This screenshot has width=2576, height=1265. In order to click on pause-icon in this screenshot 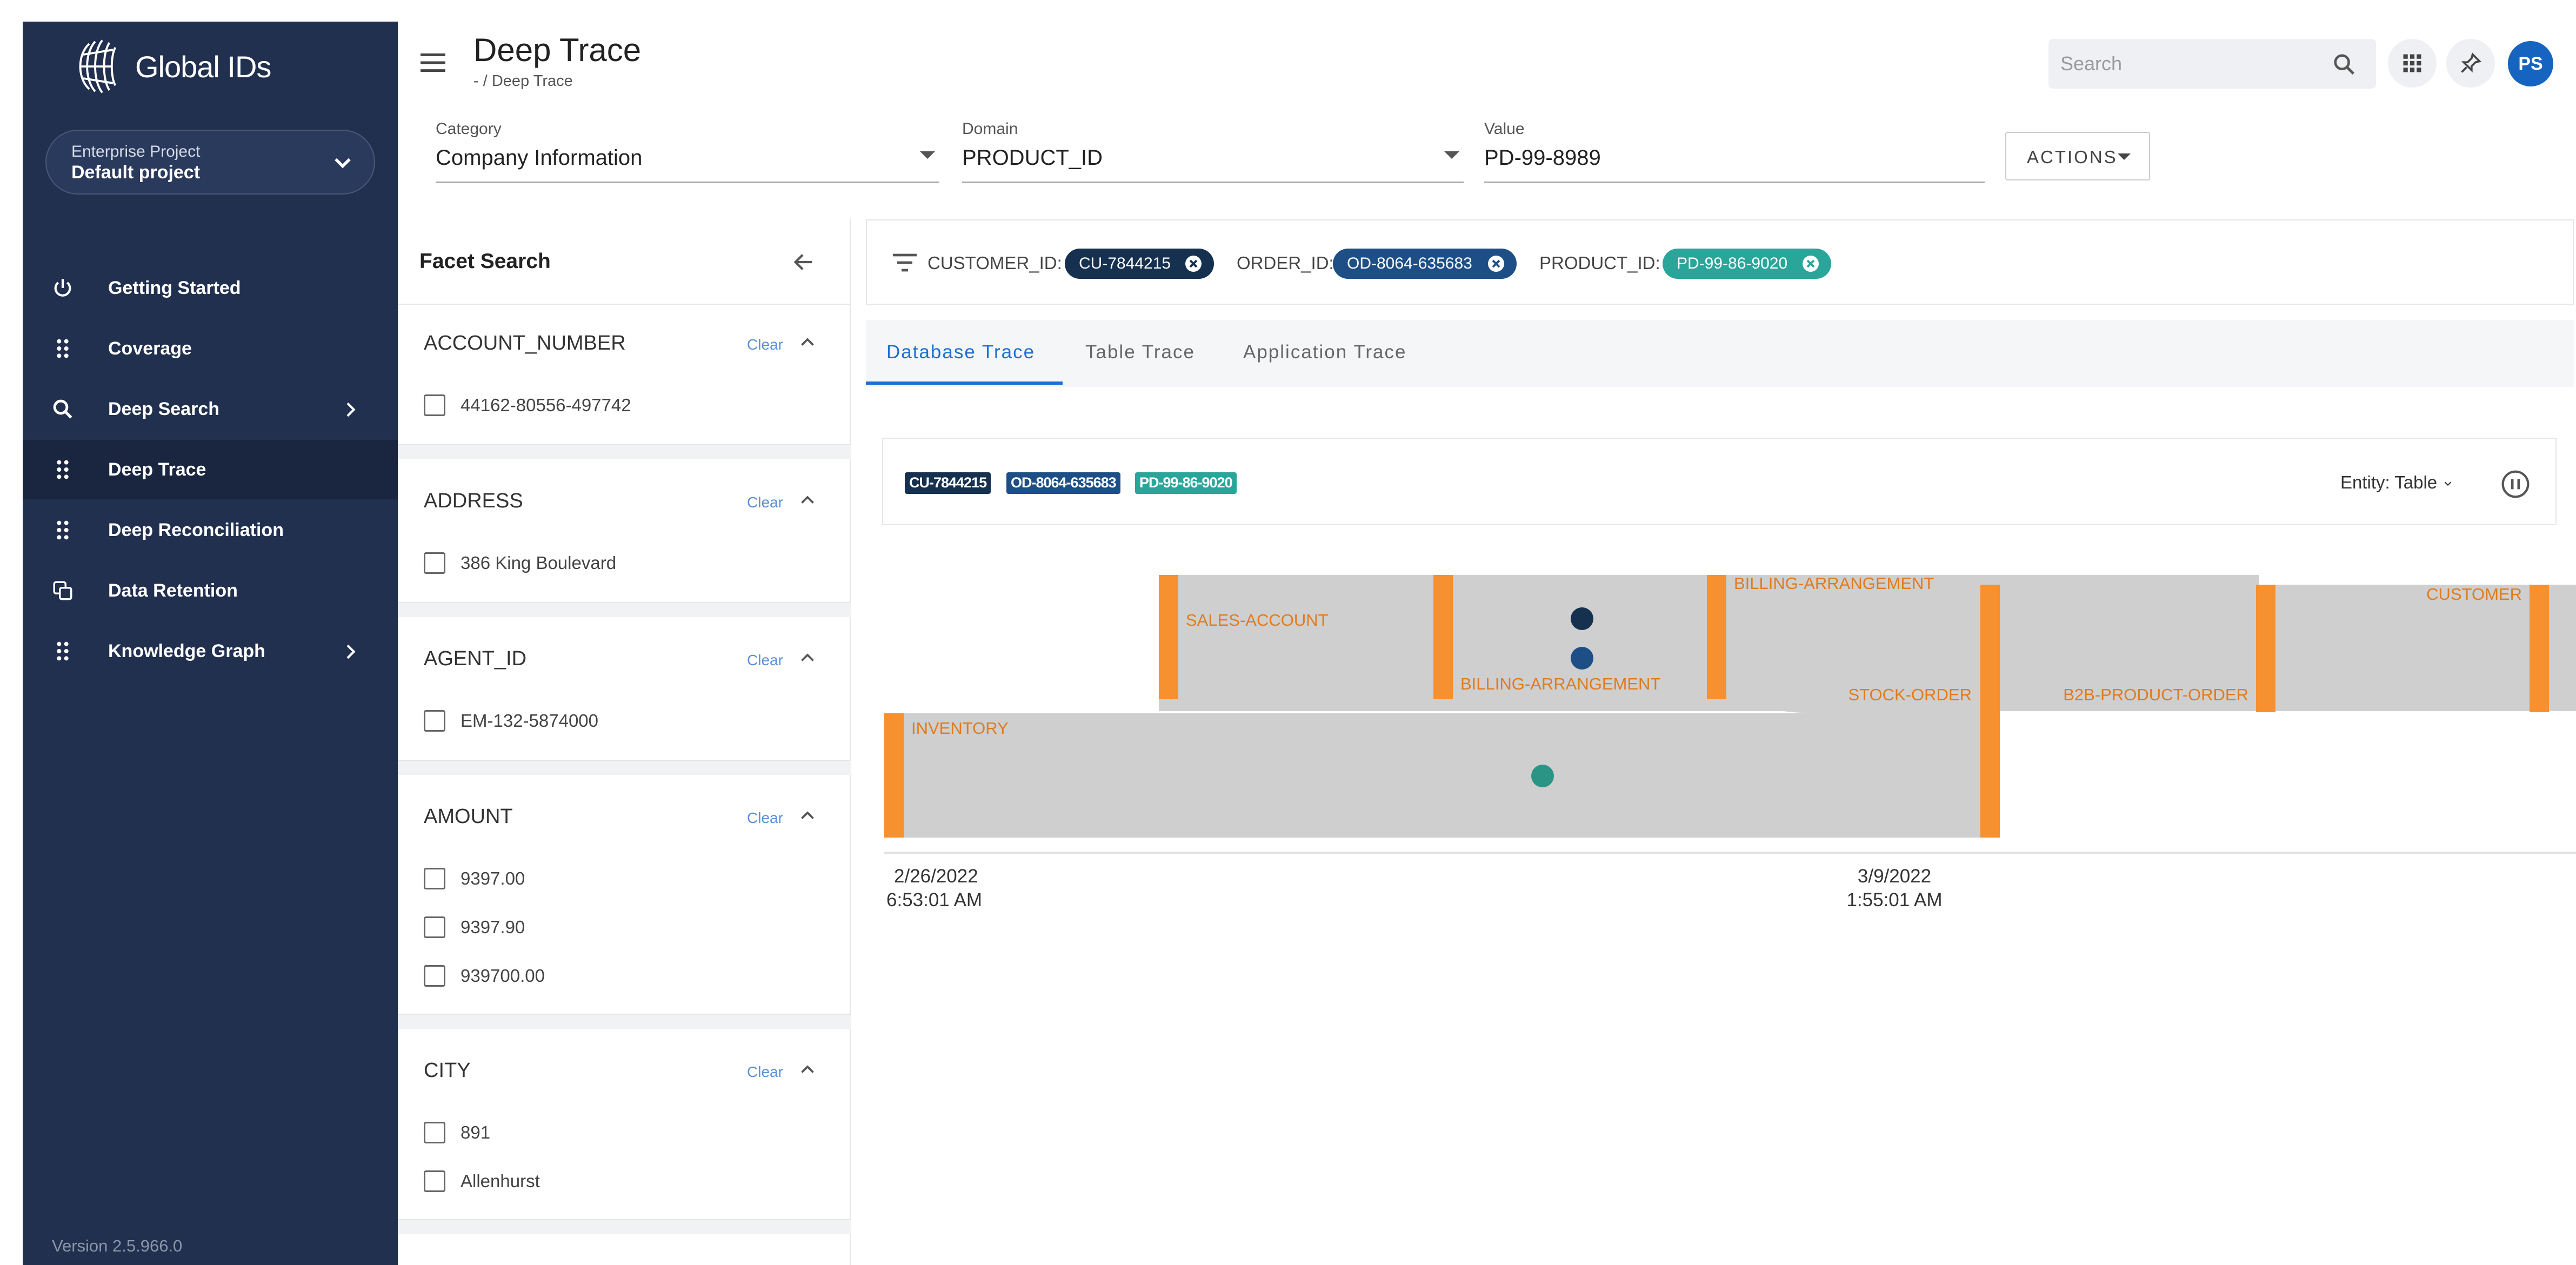, I will do `click(2515, 484)`.